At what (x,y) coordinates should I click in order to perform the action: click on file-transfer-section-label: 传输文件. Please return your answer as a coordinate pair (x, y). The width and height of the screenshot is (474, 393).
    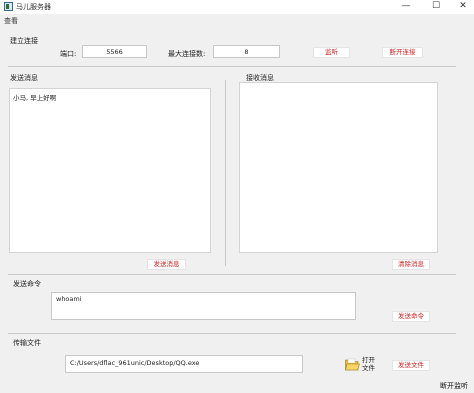
    Looking at the image, I should click on (27, 343).